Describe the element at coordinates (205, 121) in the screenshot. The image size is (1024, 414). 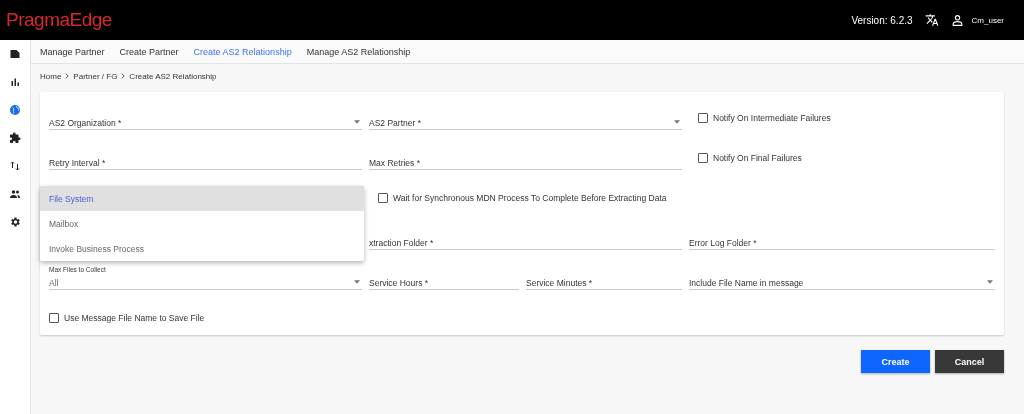
I see `dropdown-field: AS2 Organization *` at that location.